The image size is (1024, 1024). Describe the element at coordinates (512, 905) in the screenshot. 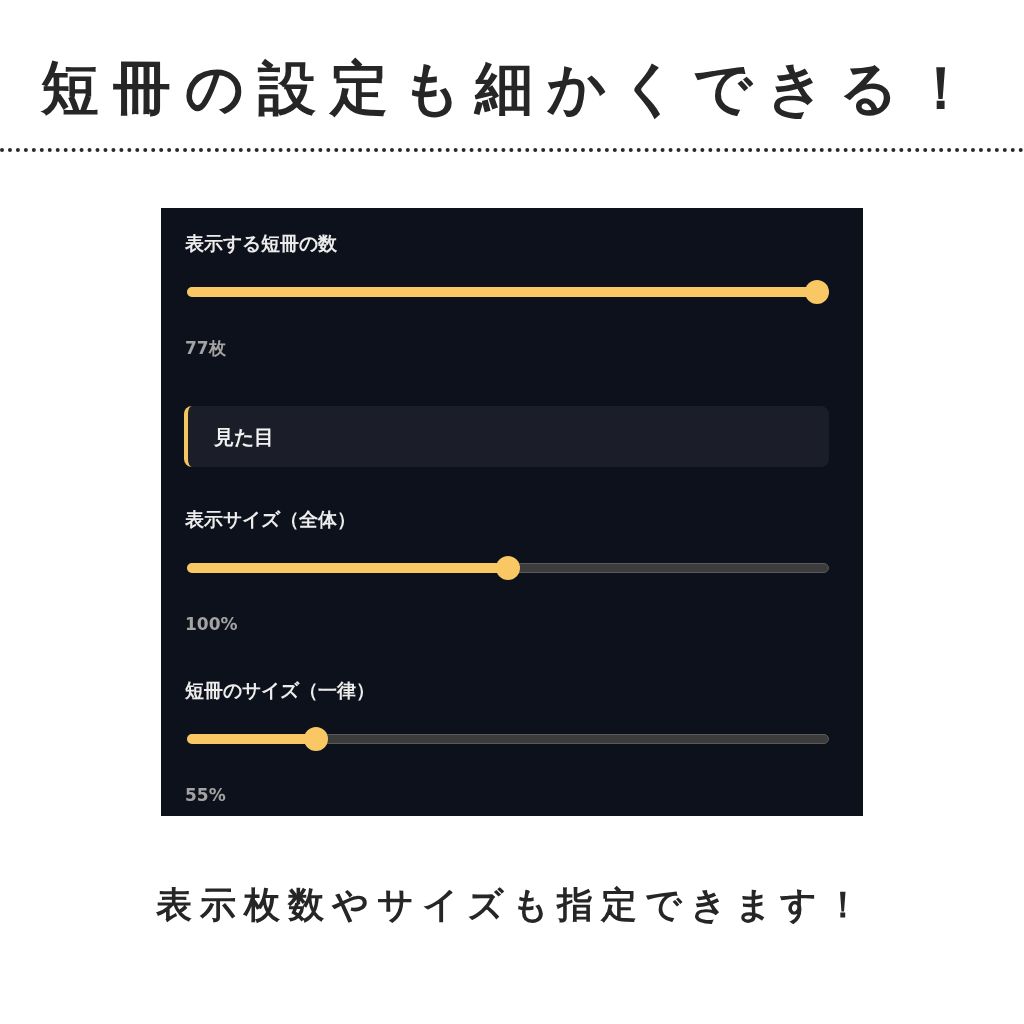

I see `caption-text: 表示枚数やサイズも指定できます！` at that location.